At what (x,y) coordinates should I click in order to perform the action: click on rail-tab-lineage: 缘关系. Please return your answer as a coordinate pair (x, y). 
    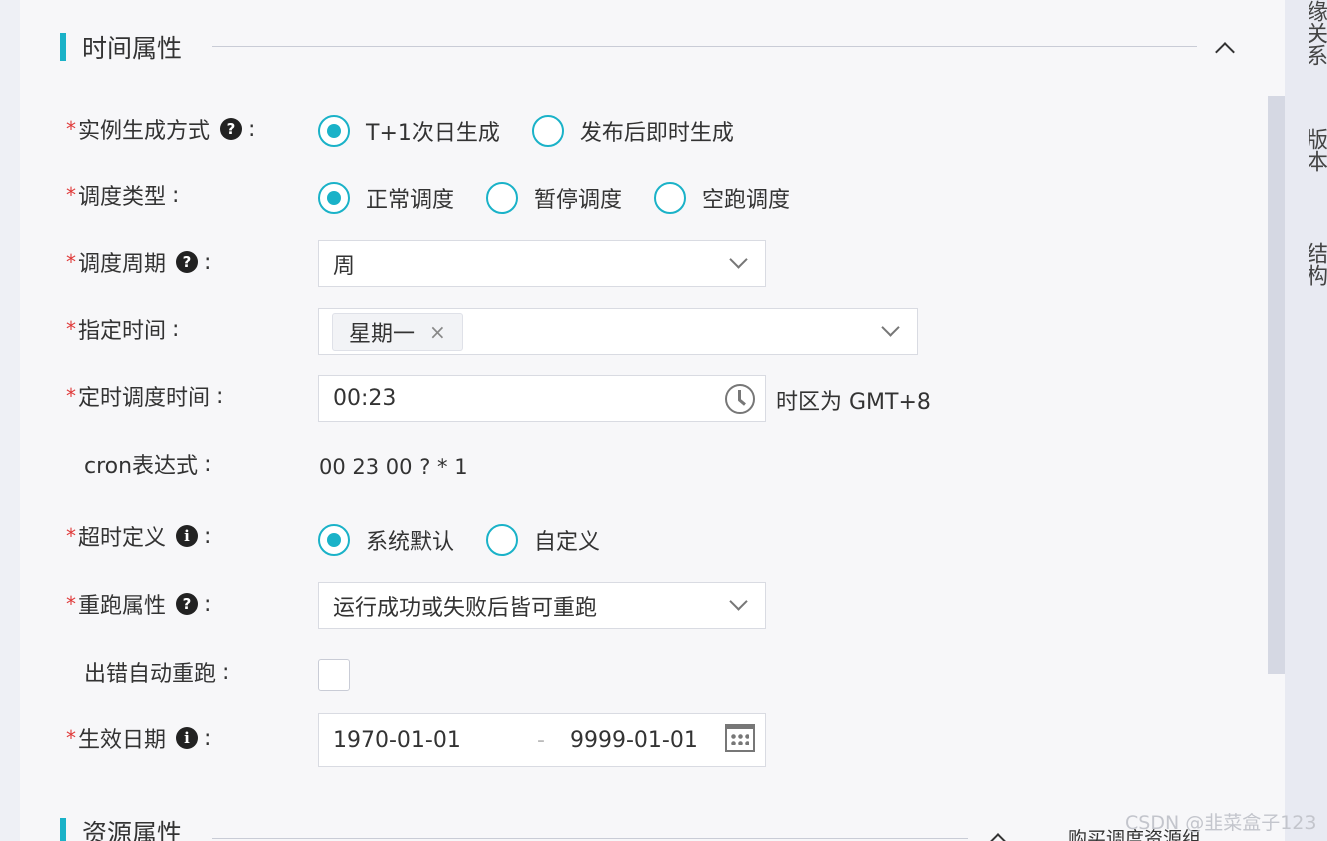
    Looking at the image, I should click on (1318, 36).